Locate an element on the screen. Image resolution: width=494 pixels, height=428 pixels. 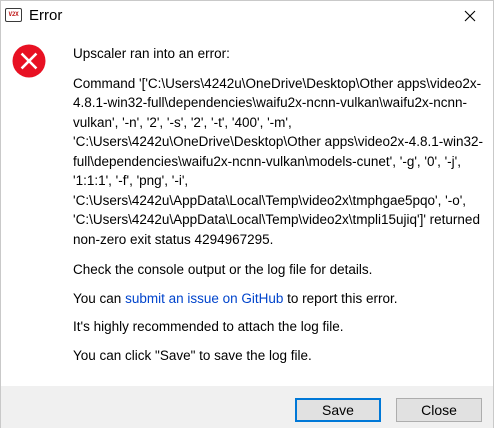
issue-suffix: to report this error. is located at coordinates (340, 298).